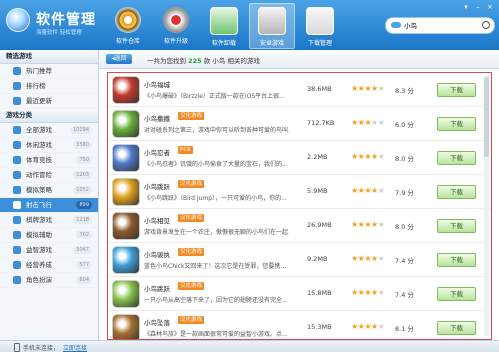 This screenshot has height=352, width=499. What do you see at coordinates (317, 259) in the screenshot?
I see `game-size: 9.2MB` at bounding box center [317, 259].